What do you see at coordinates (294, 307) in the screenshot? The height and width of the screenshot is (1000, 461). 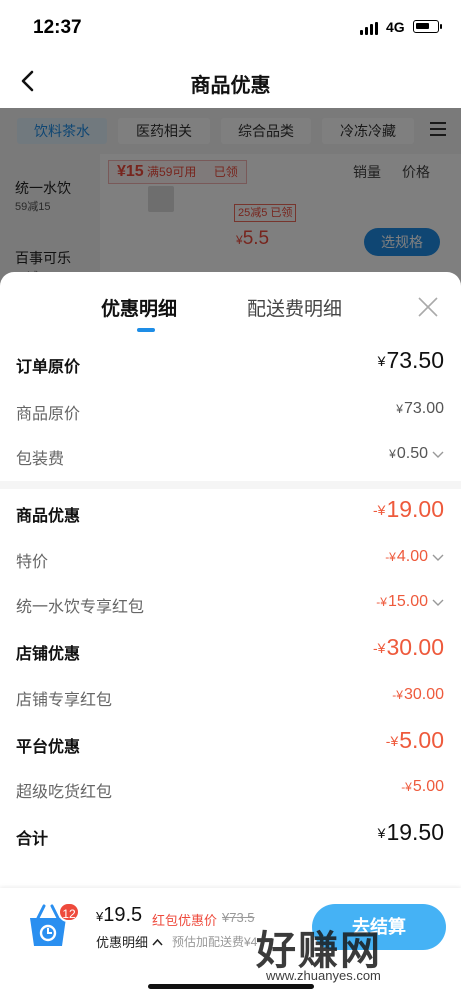 I see `tab-delivery-fee-detail: 配送费明细` at bounding box center [294, 307].